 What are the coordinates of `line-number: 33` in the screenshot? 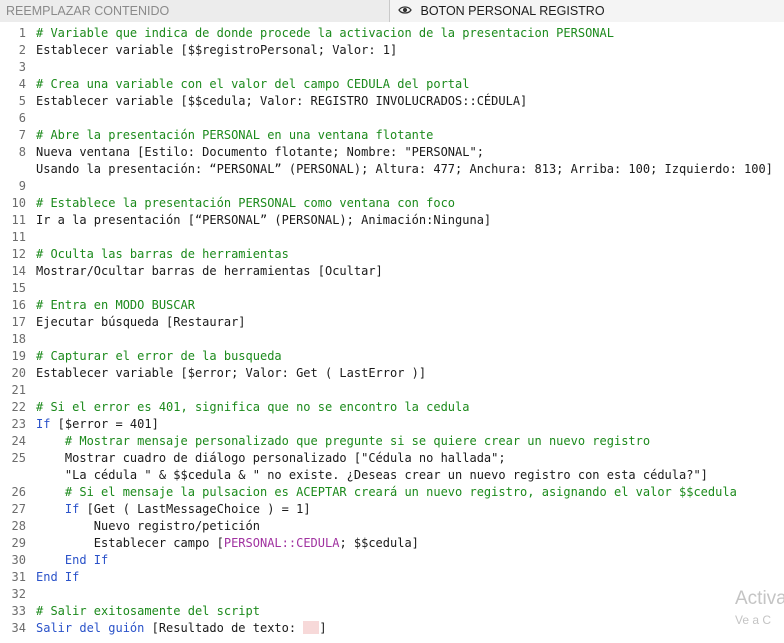 It's located at (18, 611).